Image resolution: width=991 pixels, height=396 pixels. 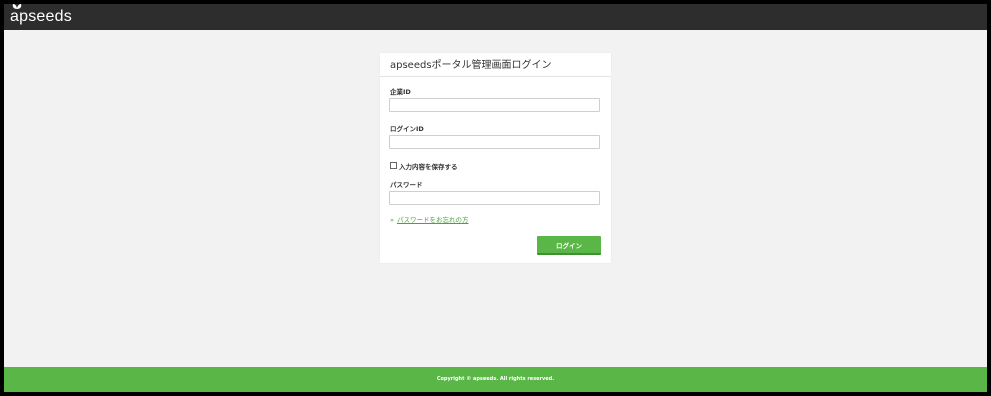 I want to click on logo-text: apseeds, so click(x=41, y=16).